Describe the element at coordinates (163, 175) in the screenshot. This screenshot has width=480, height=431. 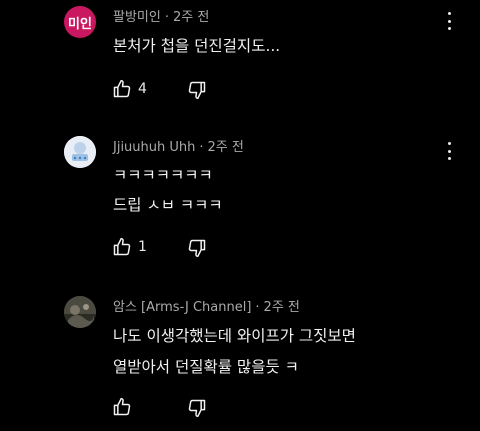
I see `comment-text-line: ㅋㅋㅋㅋㅋㅋㅋ` at that location.